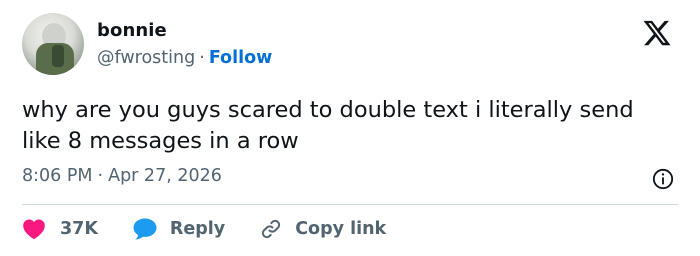 This screenshot has width=700, height=256. I want to click on reply-button: Reply, so click(178, 229).